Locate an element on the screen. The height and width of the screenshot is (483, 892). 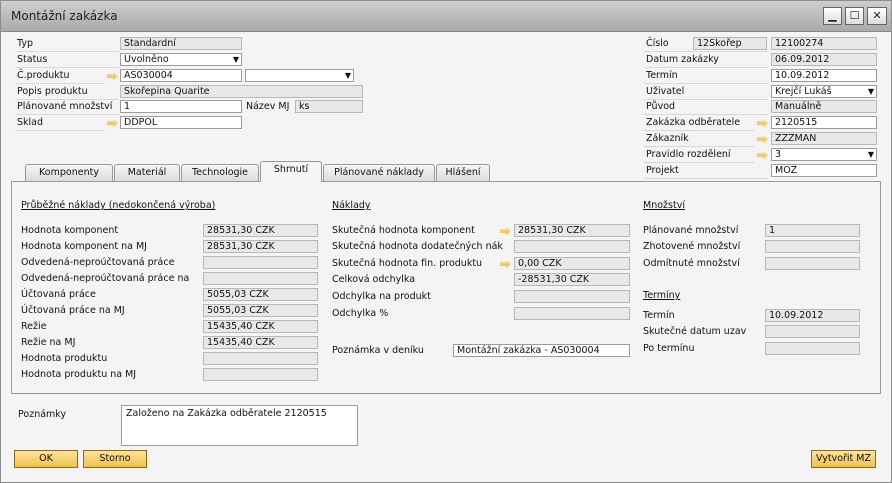
costs-title: Náklady is located at coordinates (351, 205).